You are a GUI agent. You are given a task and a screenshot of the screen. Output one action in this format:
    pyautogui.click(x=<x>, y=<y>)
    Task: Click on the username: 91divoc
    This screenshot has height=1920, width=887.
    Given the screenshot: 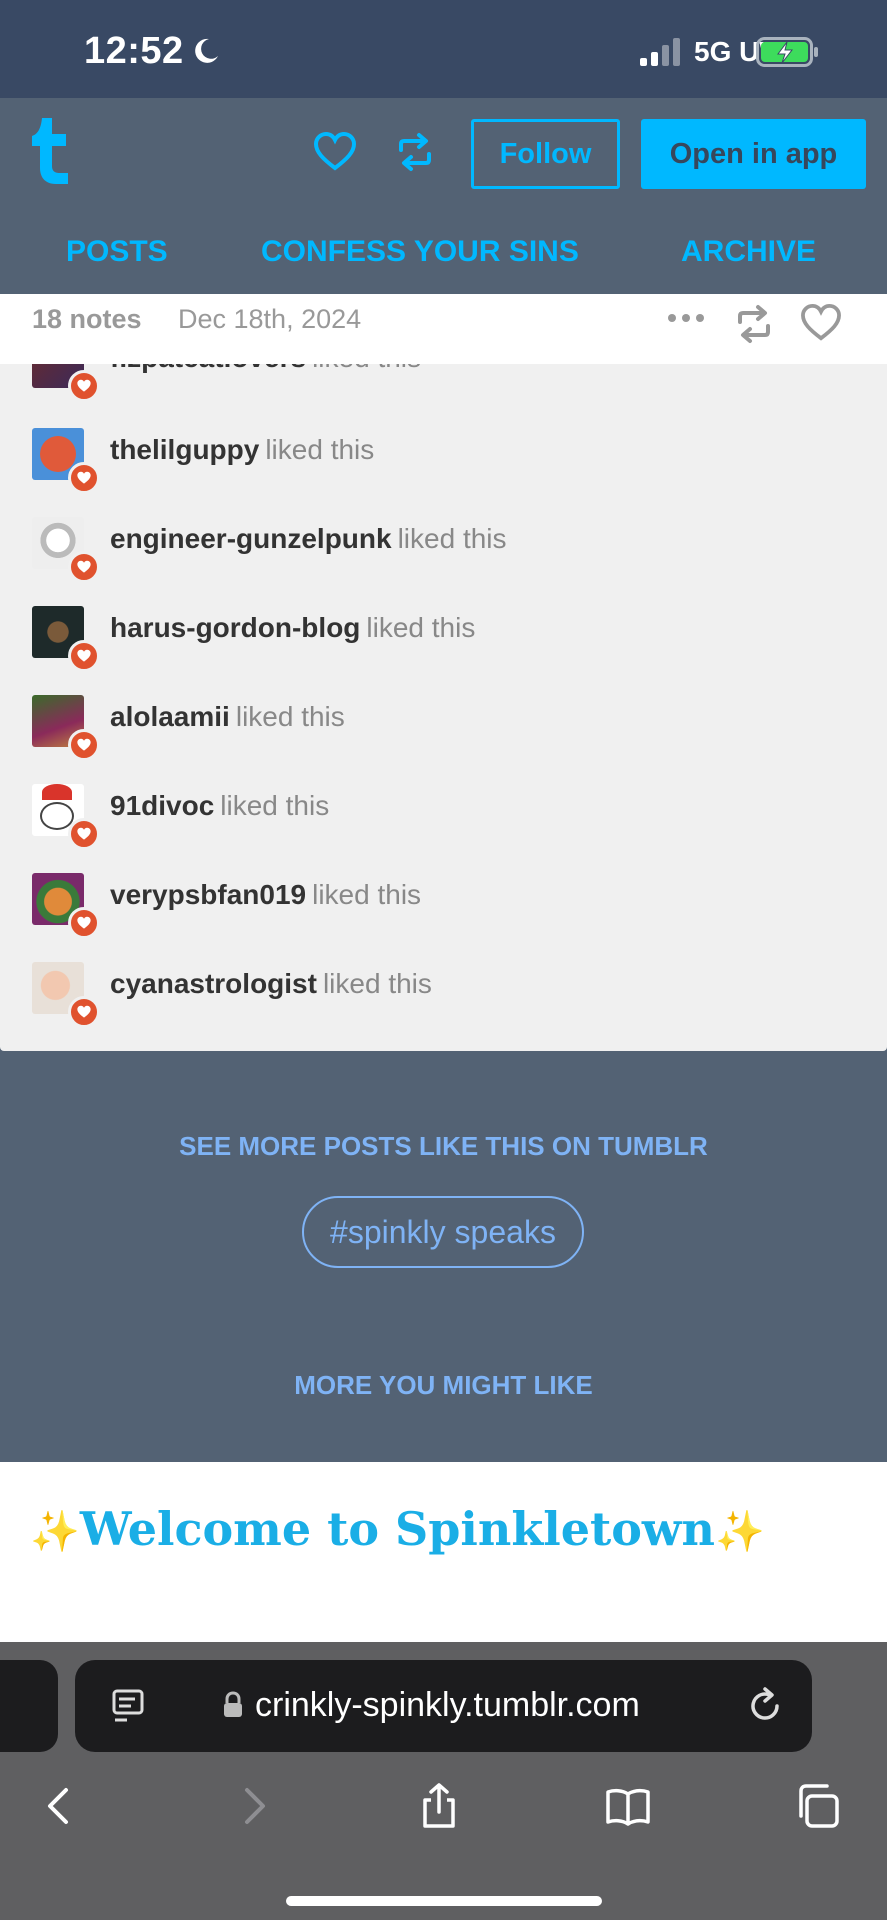 What is the action you would take?
    pyautogui.click(x=162, y=805)
    